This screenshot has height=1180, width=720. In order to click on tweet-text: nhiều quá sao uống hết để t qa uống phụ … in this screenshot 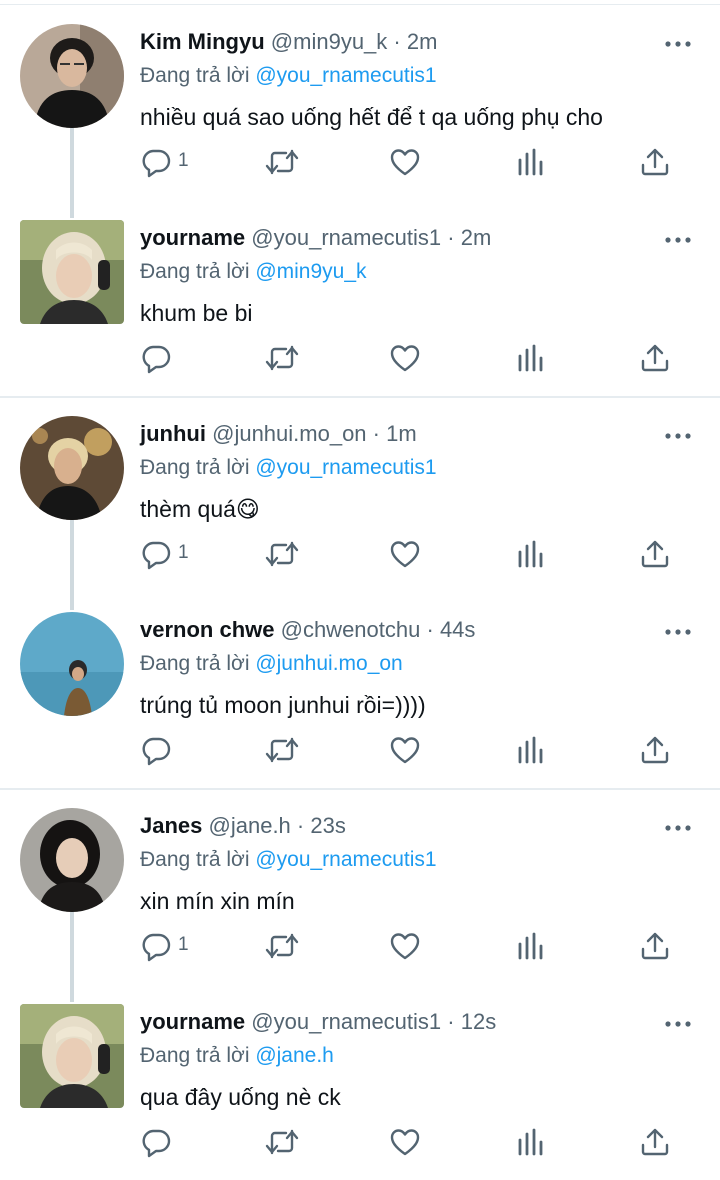, I will do `click(371, 117)`.